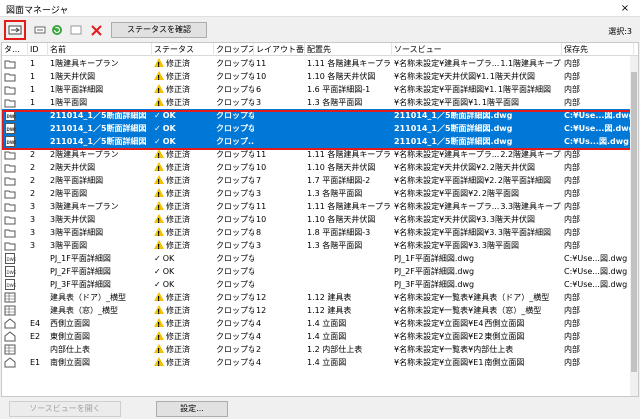 The width and height of the screenshot is (640, 419). Describe the element at coordinates (512, 76) in the screenshot. I see `source-view-name: 1階天井伏図` at that location.